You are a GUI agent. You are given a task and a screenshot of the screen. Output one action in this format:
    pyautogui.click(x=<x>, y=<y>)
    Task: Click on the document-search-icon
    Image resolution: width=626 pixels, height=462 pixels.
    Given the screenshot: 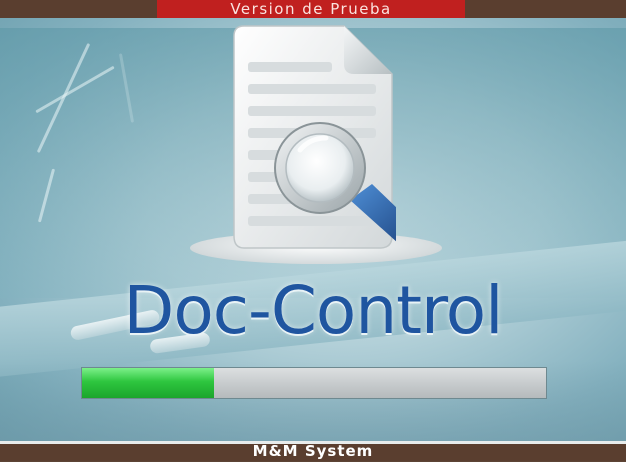 What is the action you would take?
    pyautogui.click(x=314, y=137)
    